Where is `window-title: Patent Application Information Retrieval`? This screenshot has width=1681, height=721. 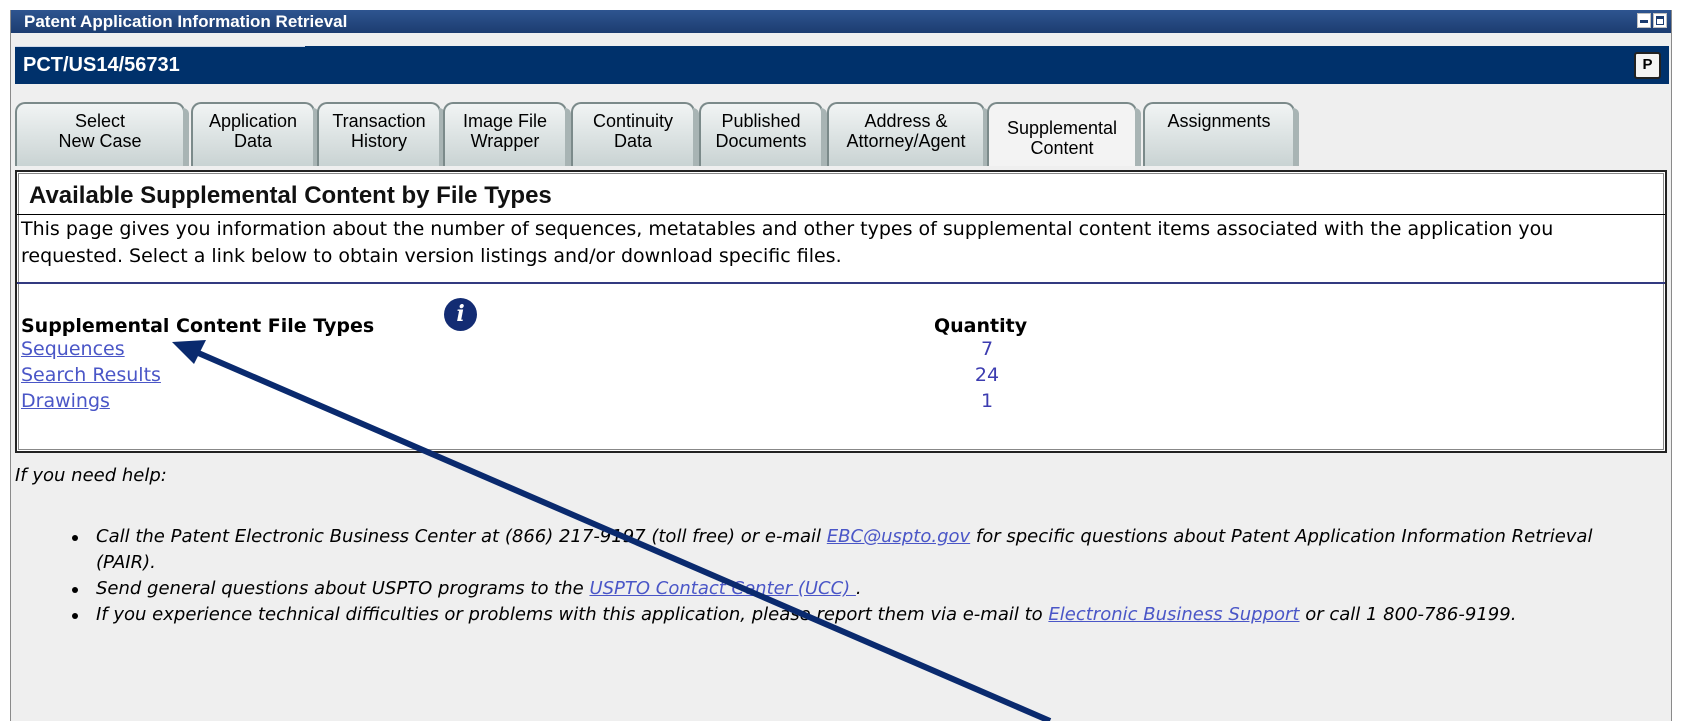 window-title: Patent Application Information Retrieval is located at coordinates (186, 21).